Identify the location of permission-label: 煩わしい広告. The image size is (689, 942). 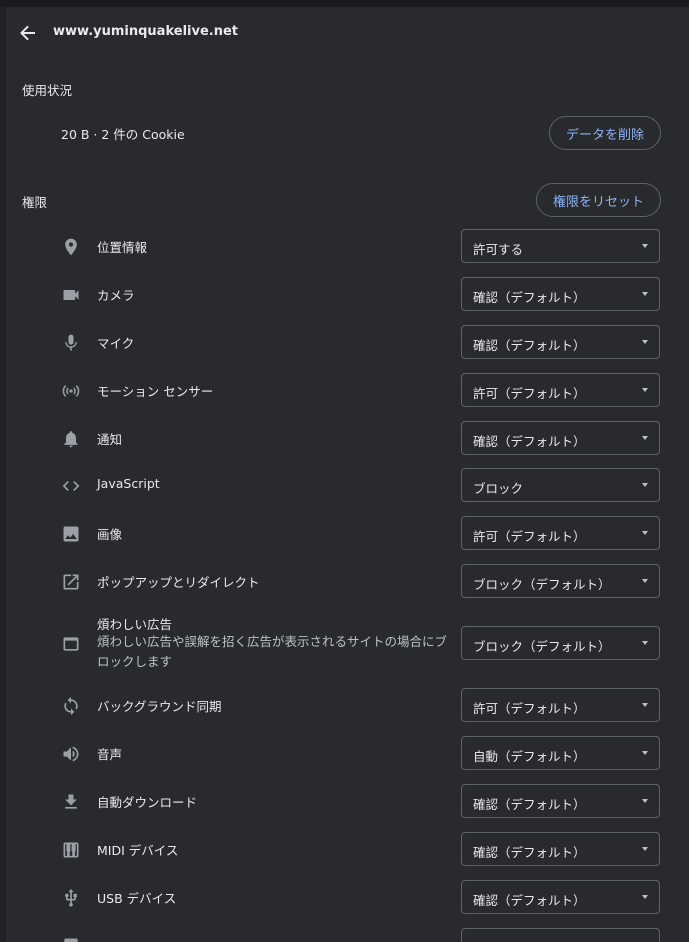
(135, 624).